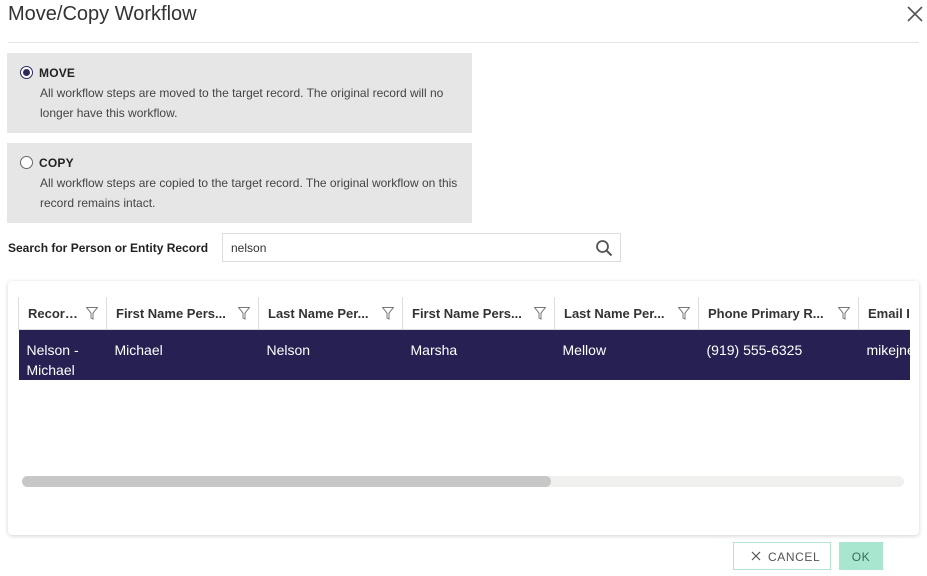 Image resolution: width=927 pixels, height=576 pixels. Describe the element at coordinates (604, 248) in the screenshot. I see `search-icon` at that location.